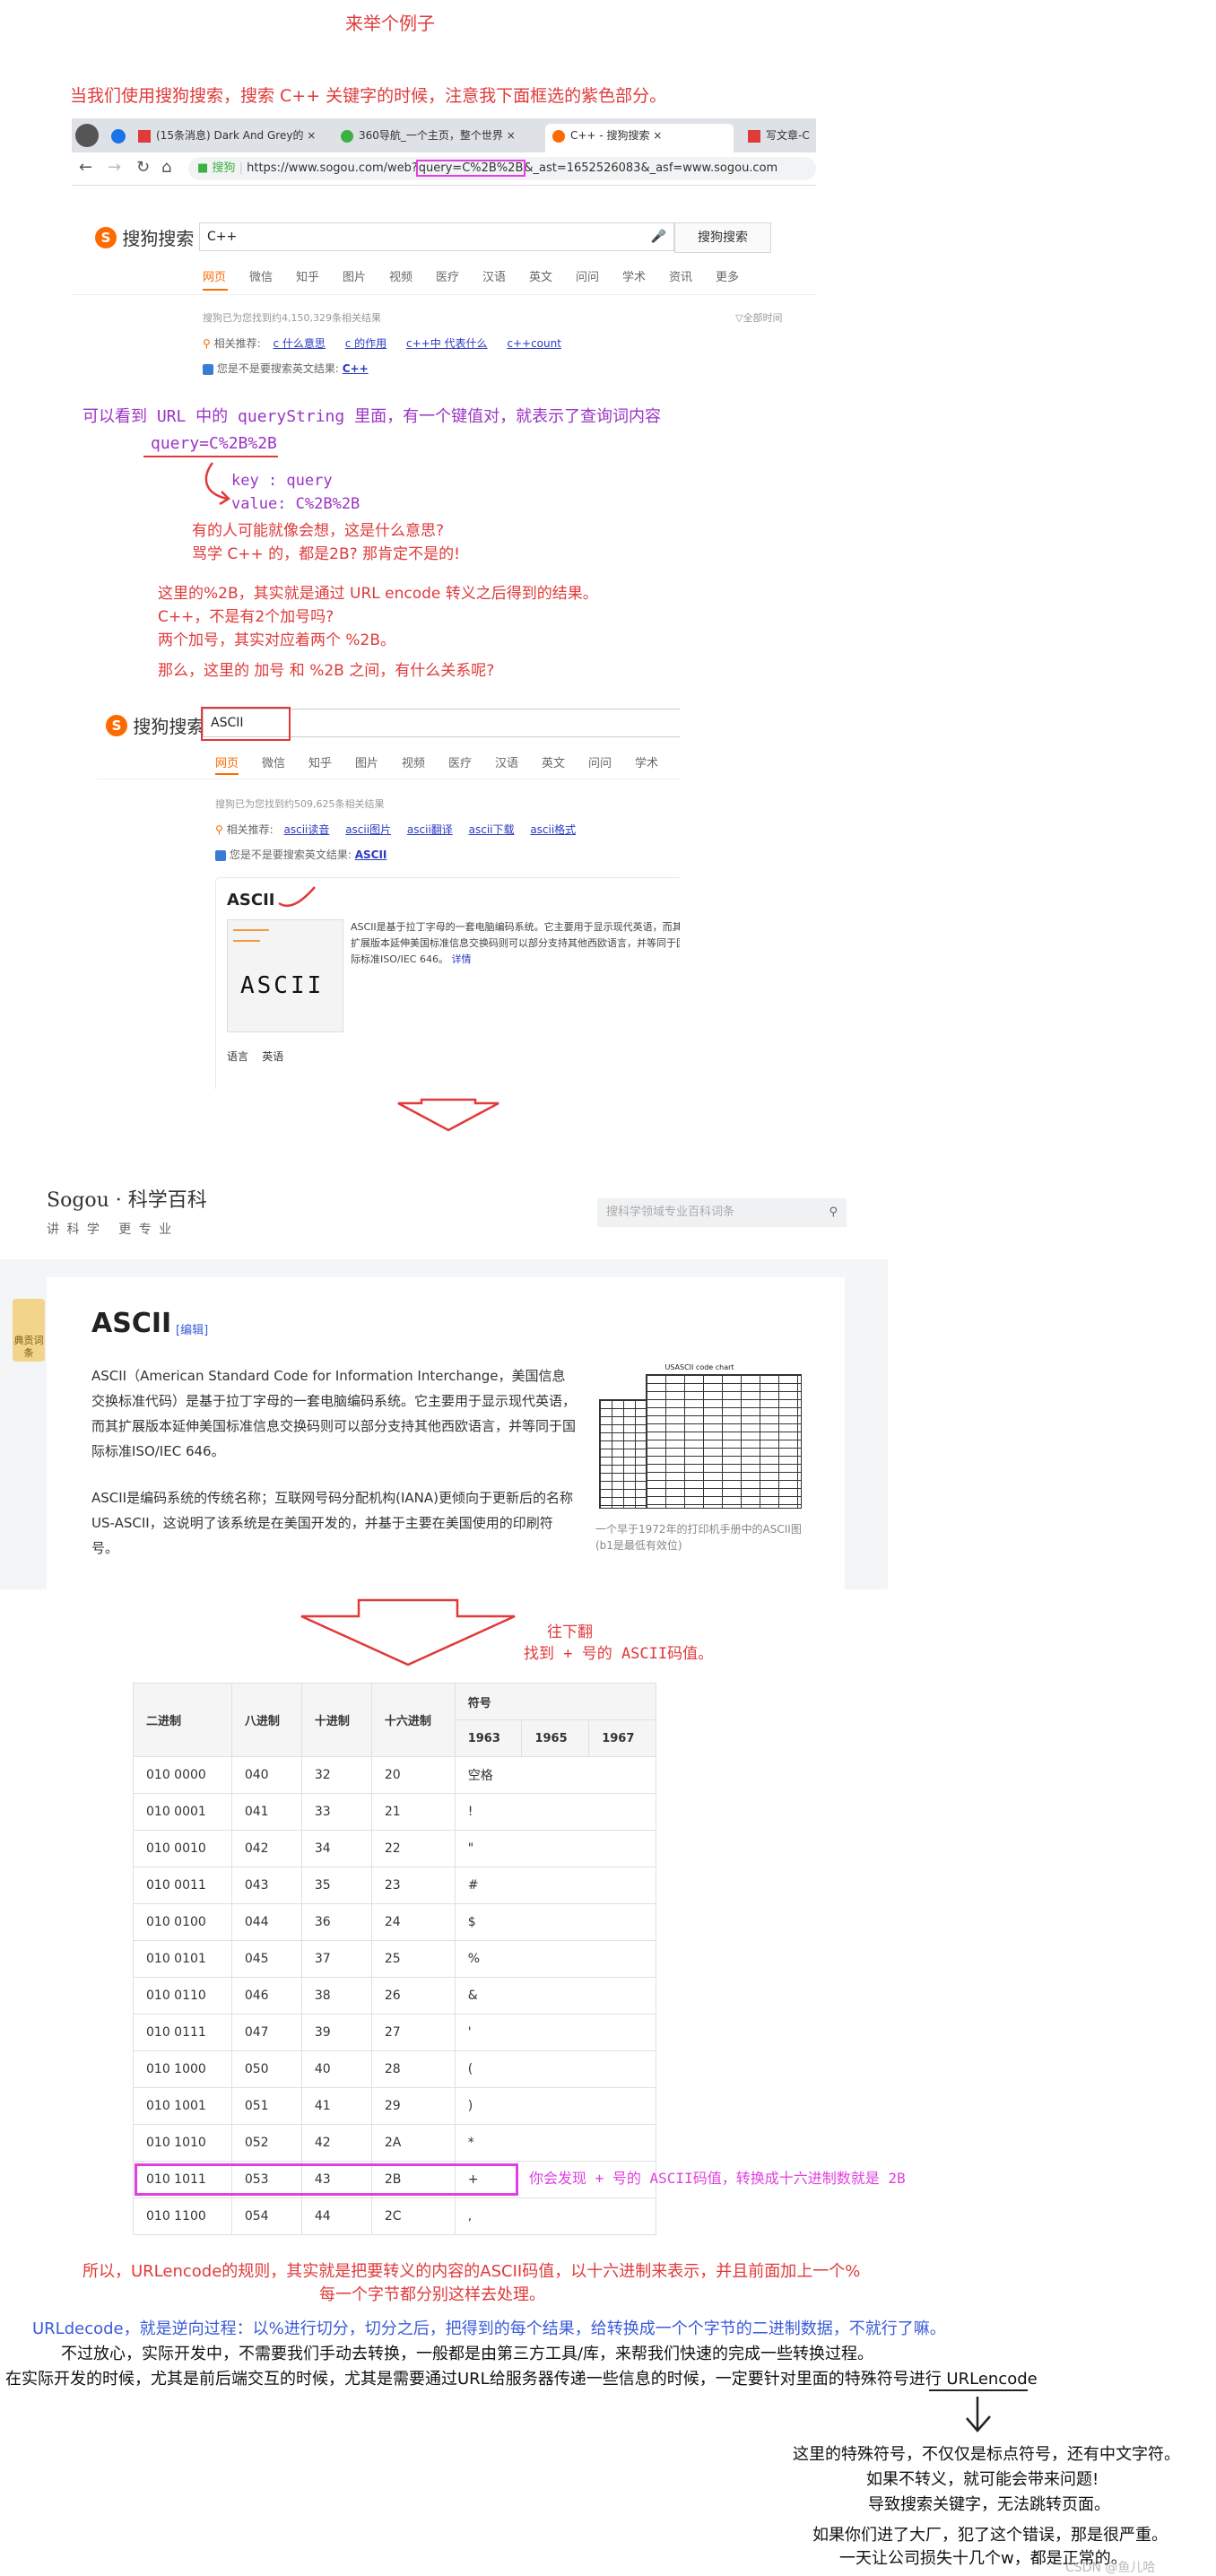  Describe the element at coordinates (182, 2106) in the screenshot. I see `table-cell: 010 1001` at that location.